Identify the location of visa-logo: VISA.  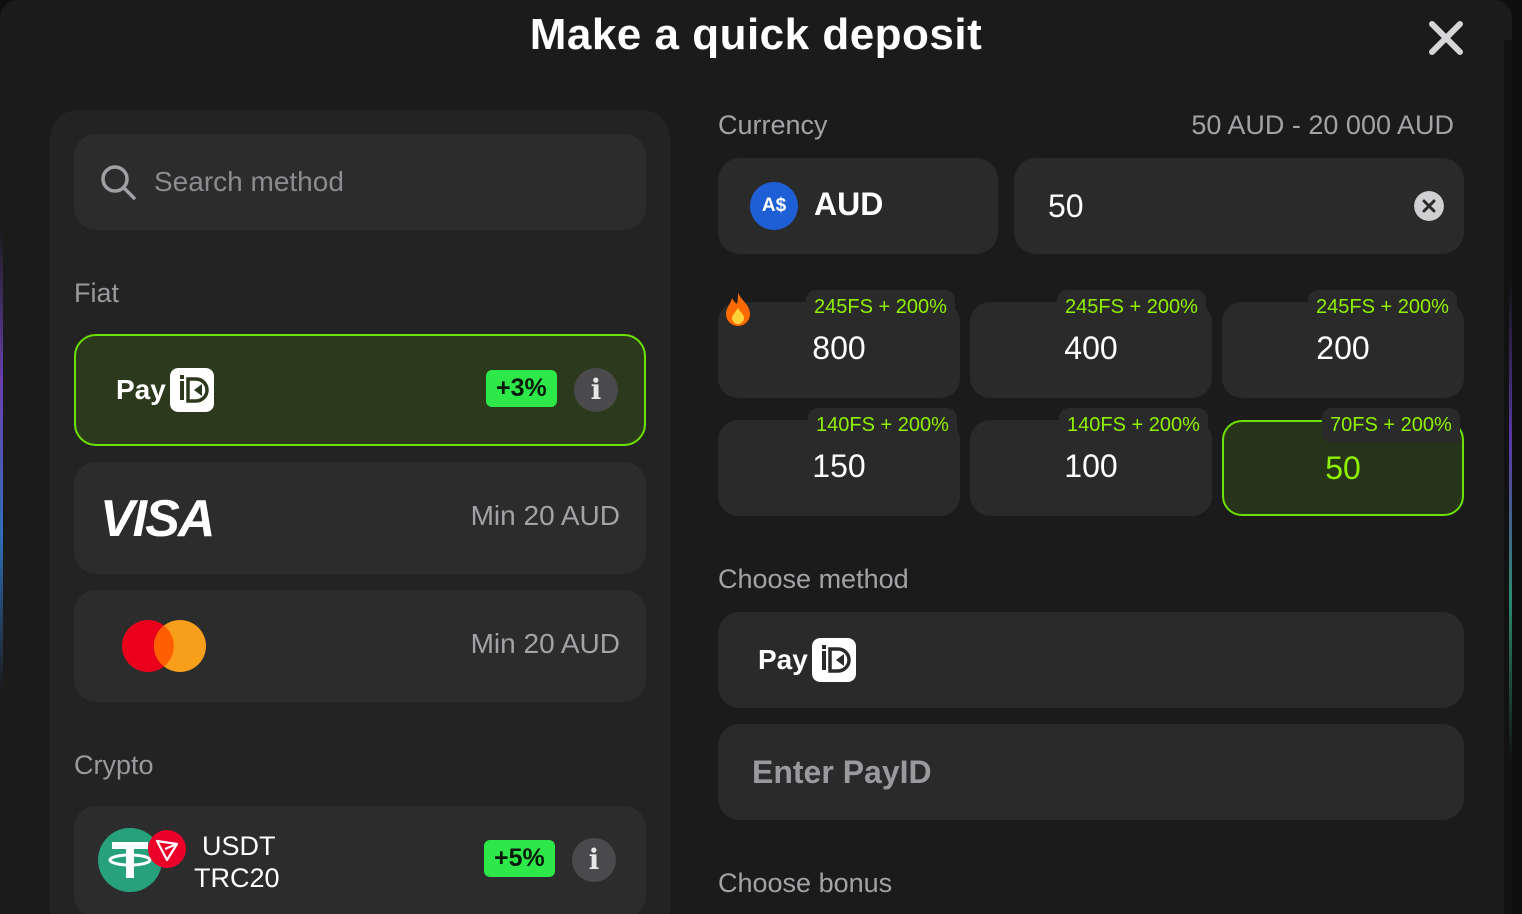
(157, 518).